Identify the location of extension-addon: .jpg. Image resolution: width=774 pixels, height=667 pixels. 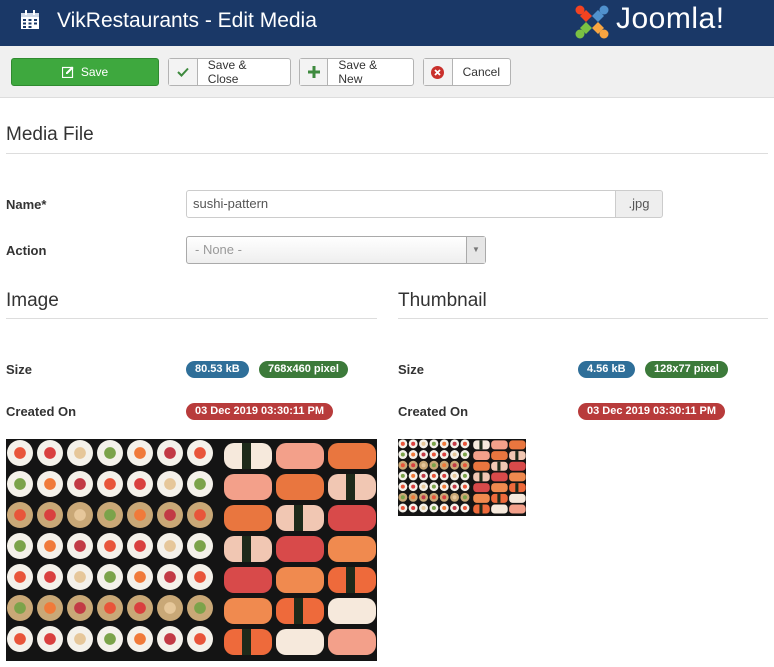
(639, 204).